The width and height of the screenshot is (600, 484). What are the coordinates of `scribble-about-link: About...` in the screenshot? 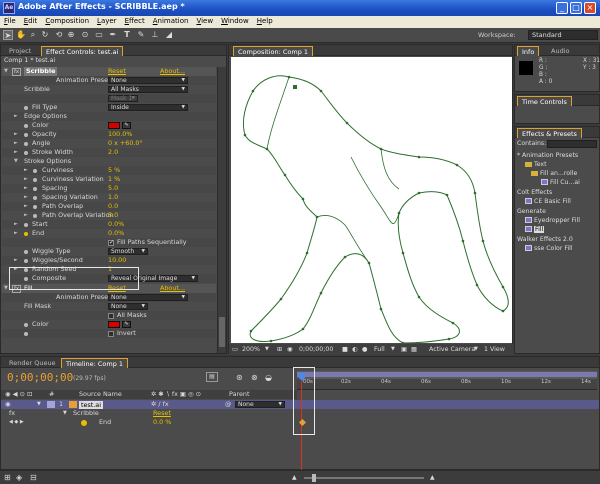 It's located at (172, 71).